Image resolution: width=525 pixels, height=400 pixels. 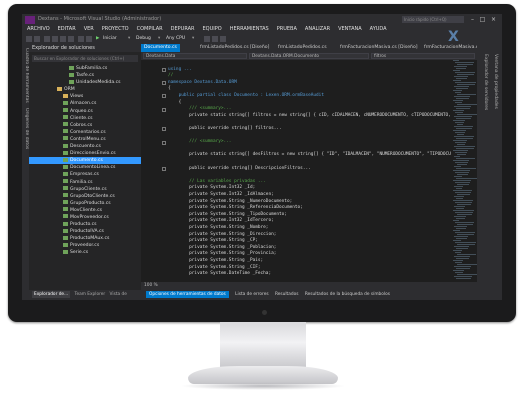 I want to click on undo-icon, so click(x=81, y=39).